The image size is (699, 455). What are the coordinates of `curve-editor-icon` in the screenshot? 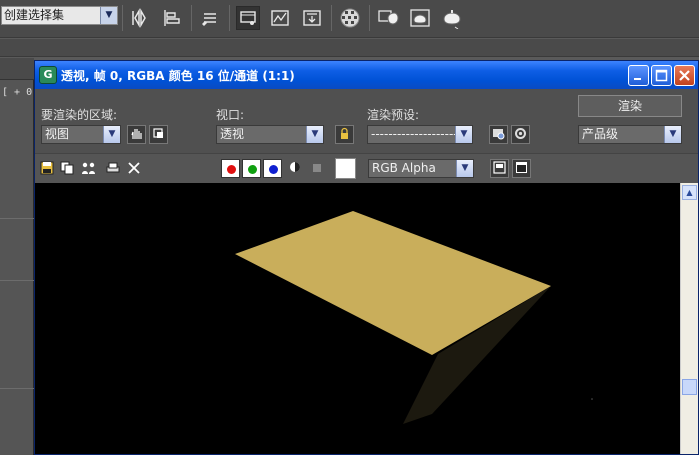 It's located at (280, 18).